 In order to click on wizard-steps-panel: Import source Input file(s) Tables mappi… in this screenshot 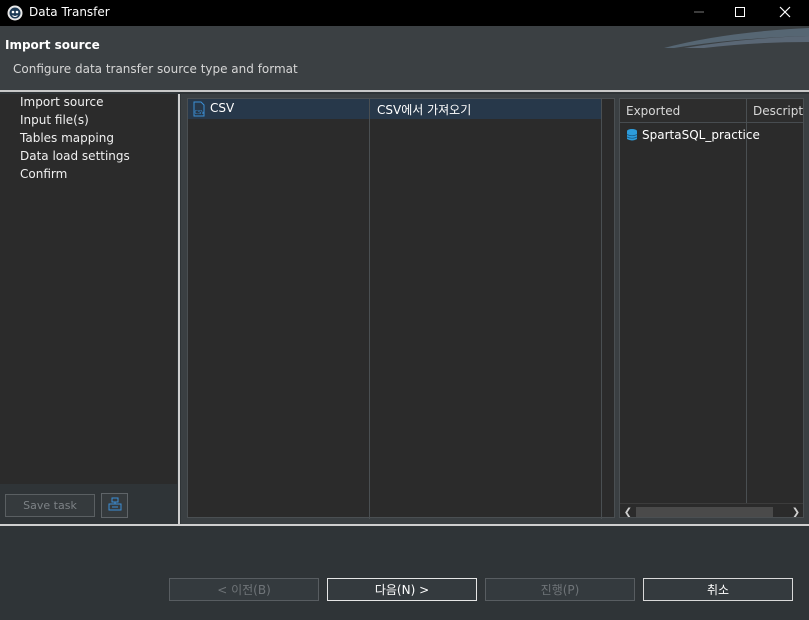, I will do `click(88, 289)`.